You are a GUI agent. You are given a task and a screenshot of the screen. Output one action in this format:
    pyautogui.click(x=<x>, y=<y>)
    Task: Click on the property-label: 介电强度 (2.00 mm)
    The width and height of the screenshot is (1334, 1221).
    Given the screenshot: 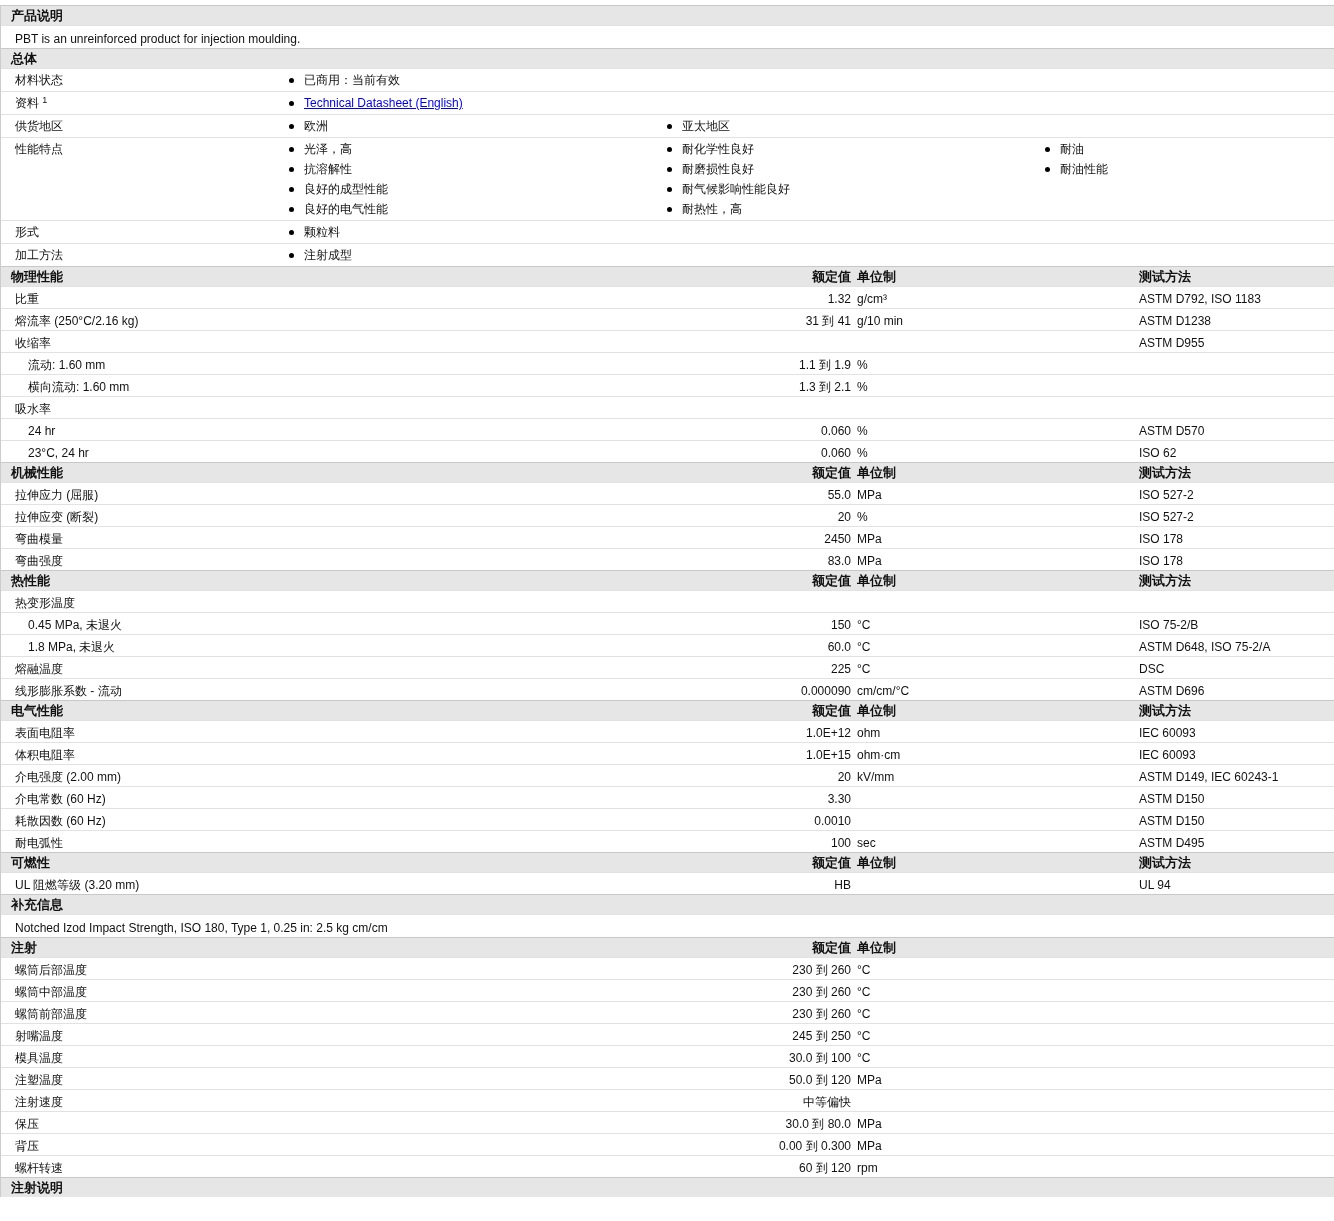 What is the action you would take?
    pyautogui.click(x=68, y=777)
    